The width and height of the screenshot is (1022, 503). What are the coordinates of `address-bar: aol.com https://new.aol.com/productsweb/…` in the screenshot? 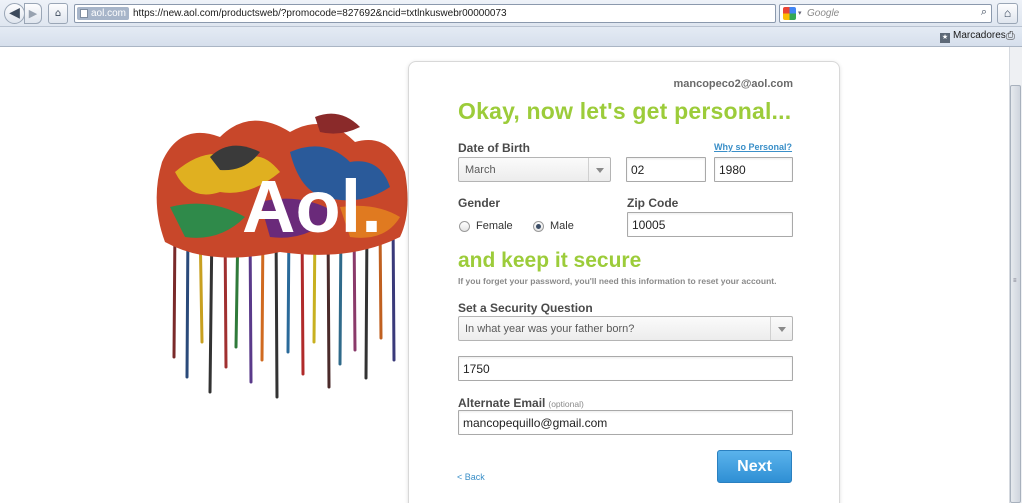 It's located at (458, 14).